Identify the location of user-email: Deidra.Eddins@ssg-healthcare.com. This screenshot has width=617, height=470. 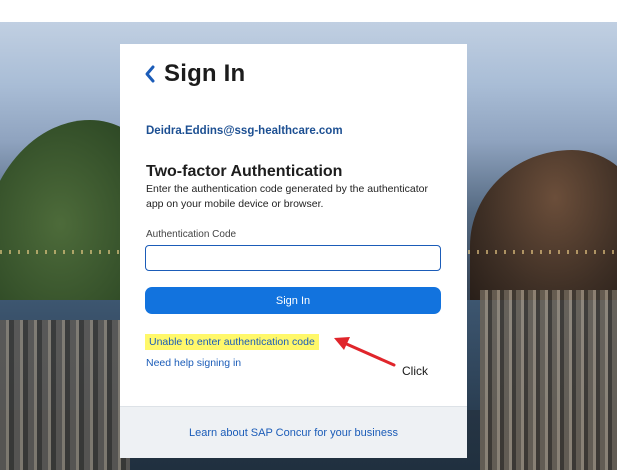
(244, 131).